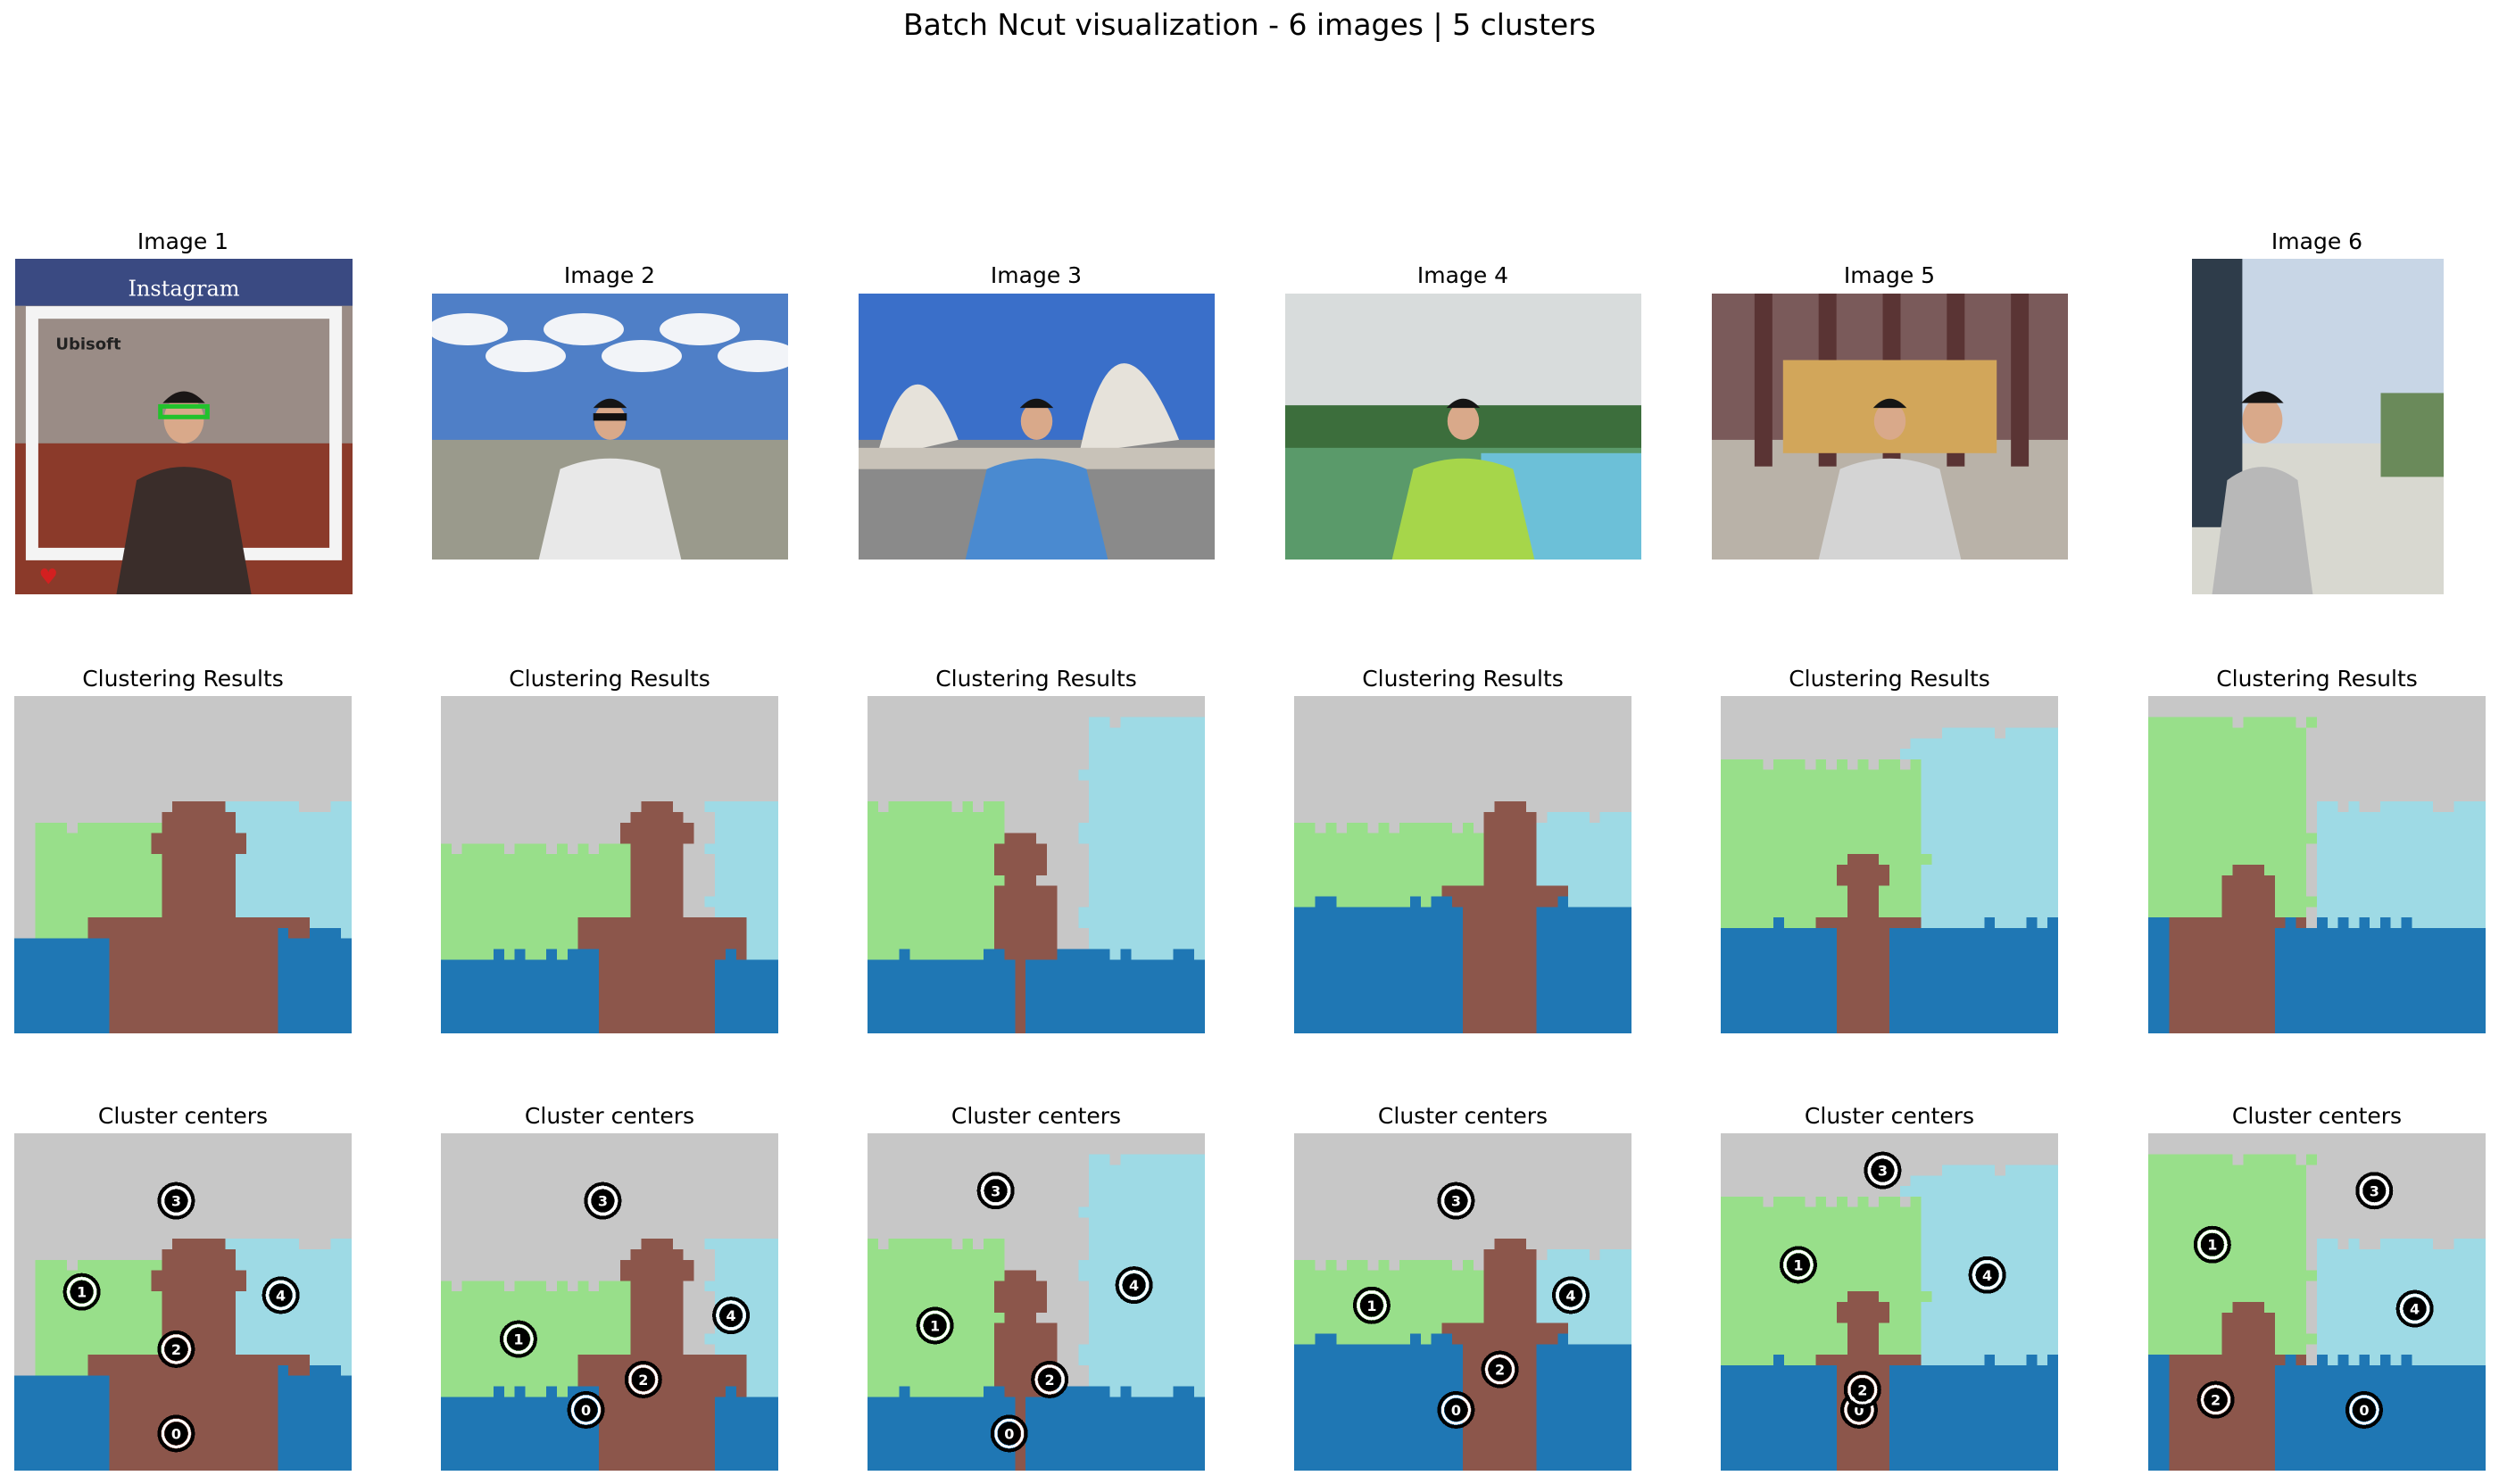 This screenshot has height=1484, width=2499. Describe the element at coordinates (609, 1116) in the screenshot. I see `cluster-centers-title: Cluster centers` at that location.